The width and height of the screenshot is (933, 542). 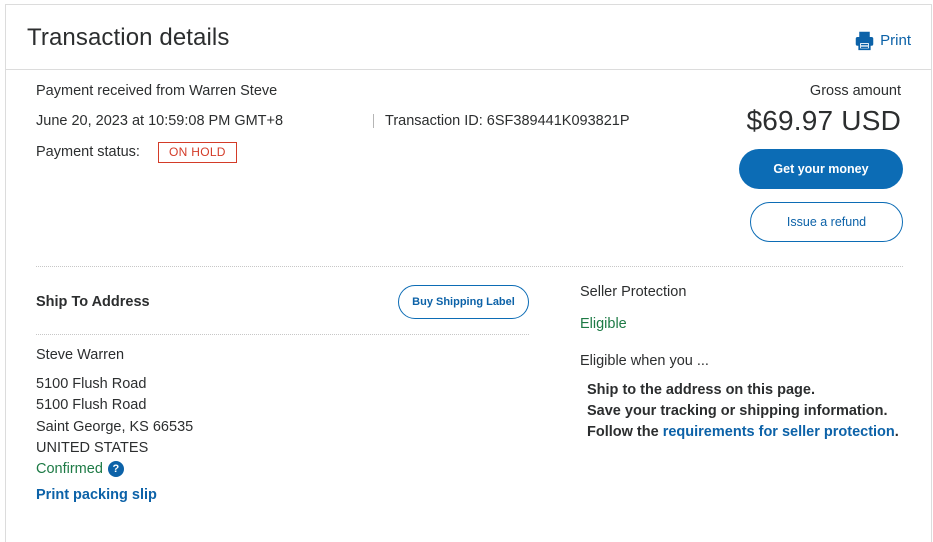 I want to click on requirement-item: Ship to the address on this page., so click(x=701, y=390).